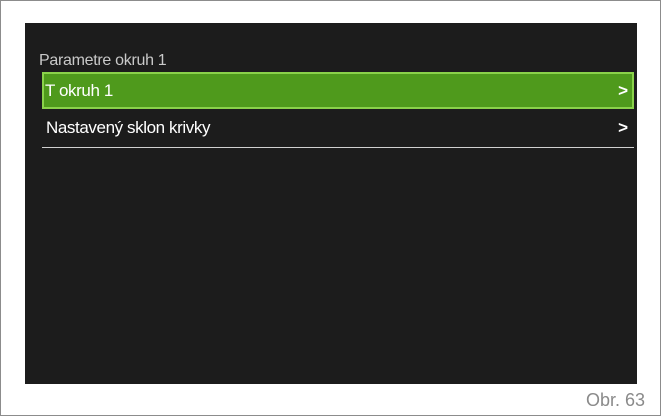 This screenshot has width=662, height=417. I want to click on menu-item-label: T okruh 1, so click(79, 90).